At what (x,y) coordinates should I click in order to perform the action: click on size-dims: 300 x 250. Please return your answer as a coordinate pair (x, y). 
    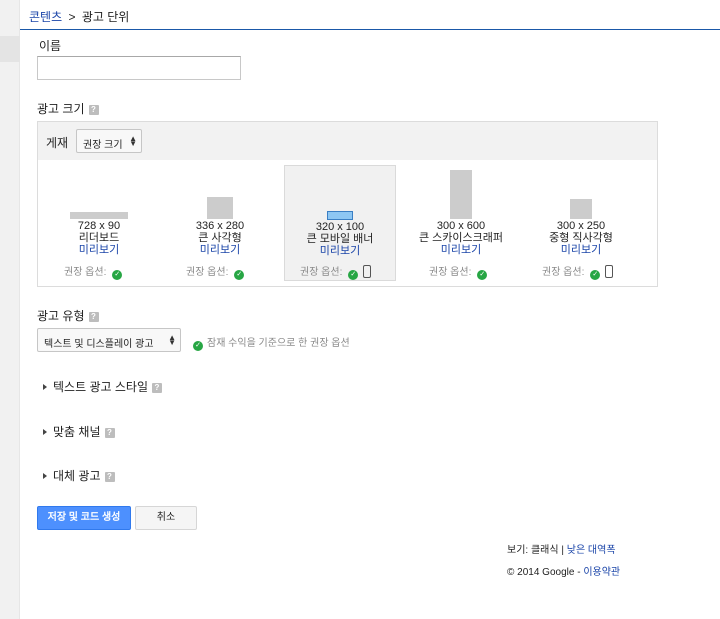
    Looking at the image, I should click on (581, 226).